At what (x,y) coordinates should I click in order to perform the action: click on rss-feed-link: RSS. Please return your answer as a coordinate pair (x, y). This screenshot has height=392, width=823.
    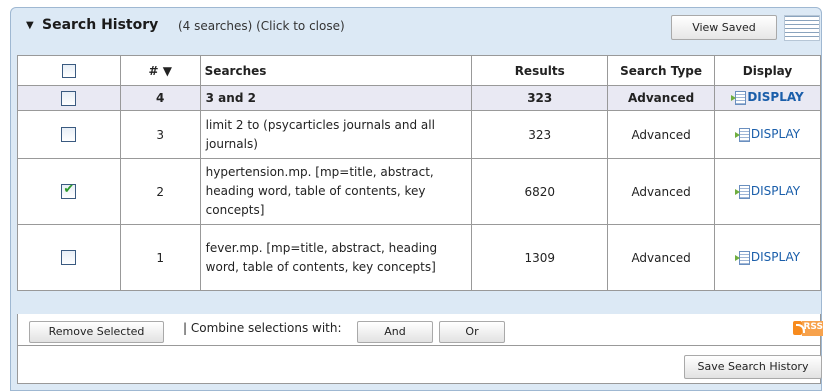
    Looking at the image, I should click on (808, 328).